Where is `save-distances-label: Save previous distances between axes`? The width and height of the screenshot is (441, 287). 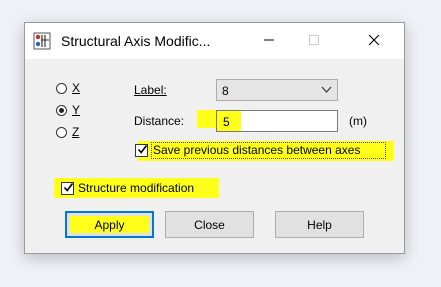
save-distances-label: Save previous distances between axes is located at coordinates (257, 150).